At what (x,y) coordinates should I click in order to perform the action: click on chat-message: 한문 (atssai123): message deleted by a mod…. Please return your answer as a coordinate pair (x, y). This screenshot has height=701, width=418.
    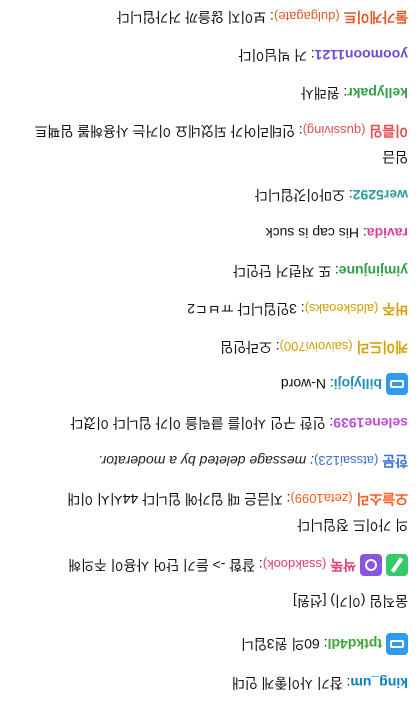
    Looking at the image, I should click on (214, 460).